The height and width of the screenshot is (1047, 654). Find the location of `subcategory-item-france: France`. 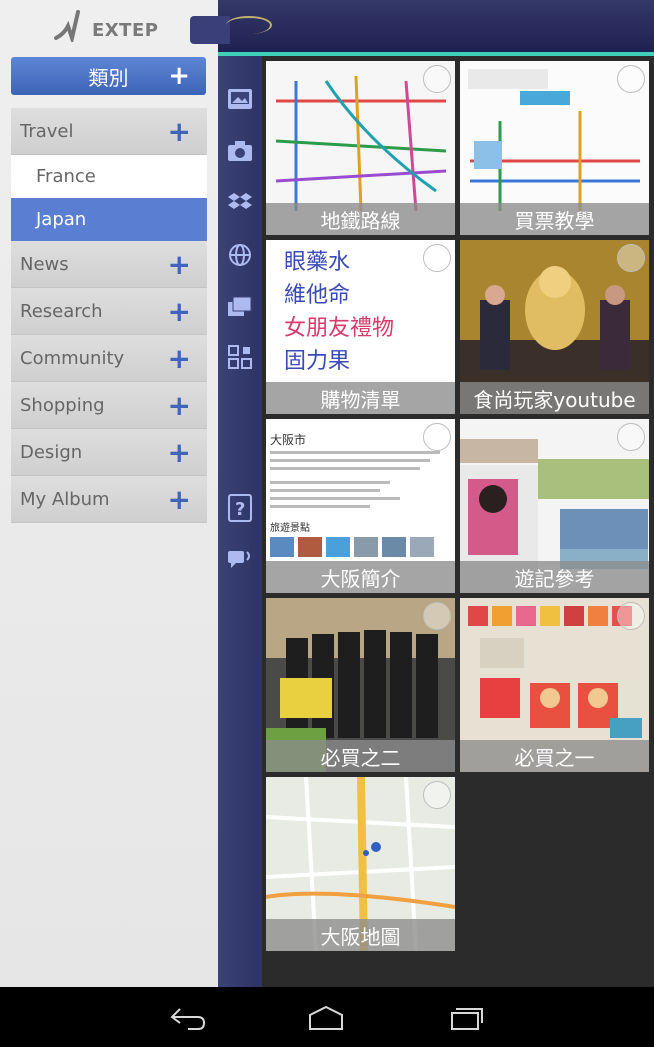

subcategory-item-france: France is located at coordinates (109, 176).